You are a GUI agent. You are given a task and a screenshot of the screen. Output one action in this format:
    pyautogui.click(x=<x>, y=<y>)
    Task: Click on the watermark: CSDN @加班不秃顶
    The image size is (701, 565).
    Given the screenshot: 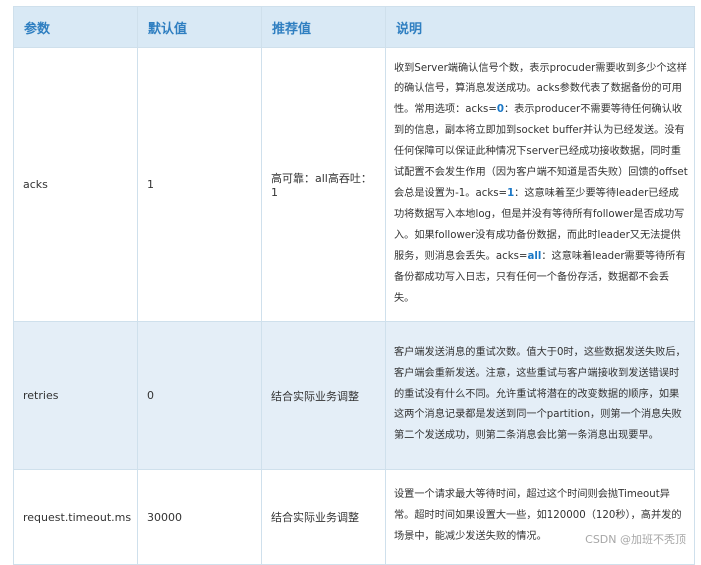 What is the action you would take?
    pyautogui.click(x=635, y=539)
    